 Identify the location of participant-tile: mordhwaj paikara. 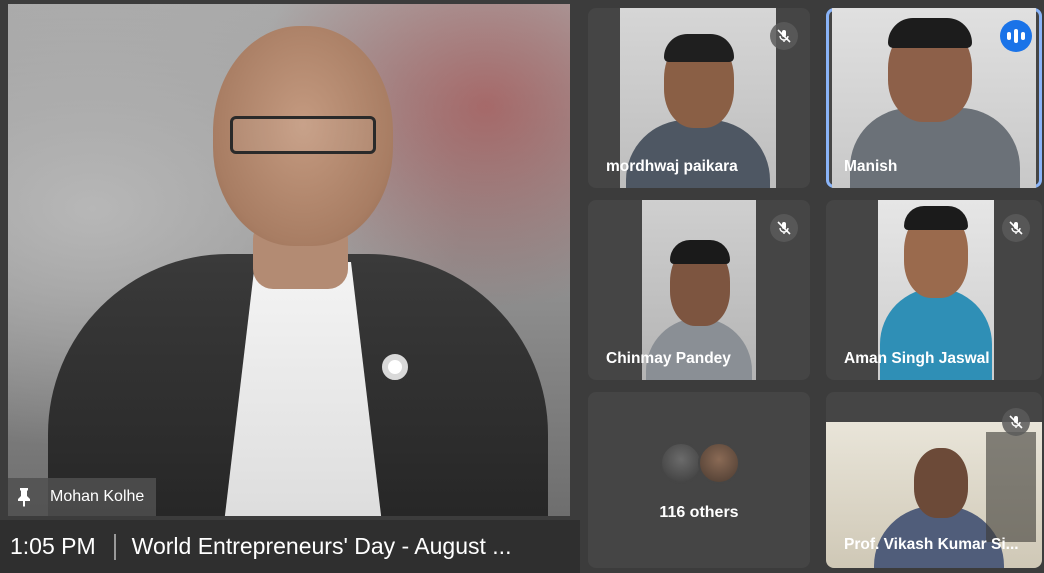
(699, 98).